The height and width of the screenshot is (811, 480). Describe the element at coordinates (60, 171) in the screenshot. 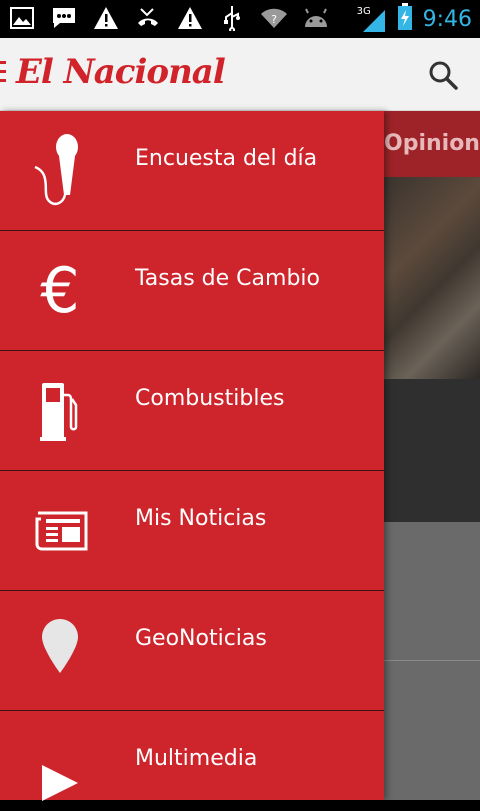

I see `microphone-icon` at that location.